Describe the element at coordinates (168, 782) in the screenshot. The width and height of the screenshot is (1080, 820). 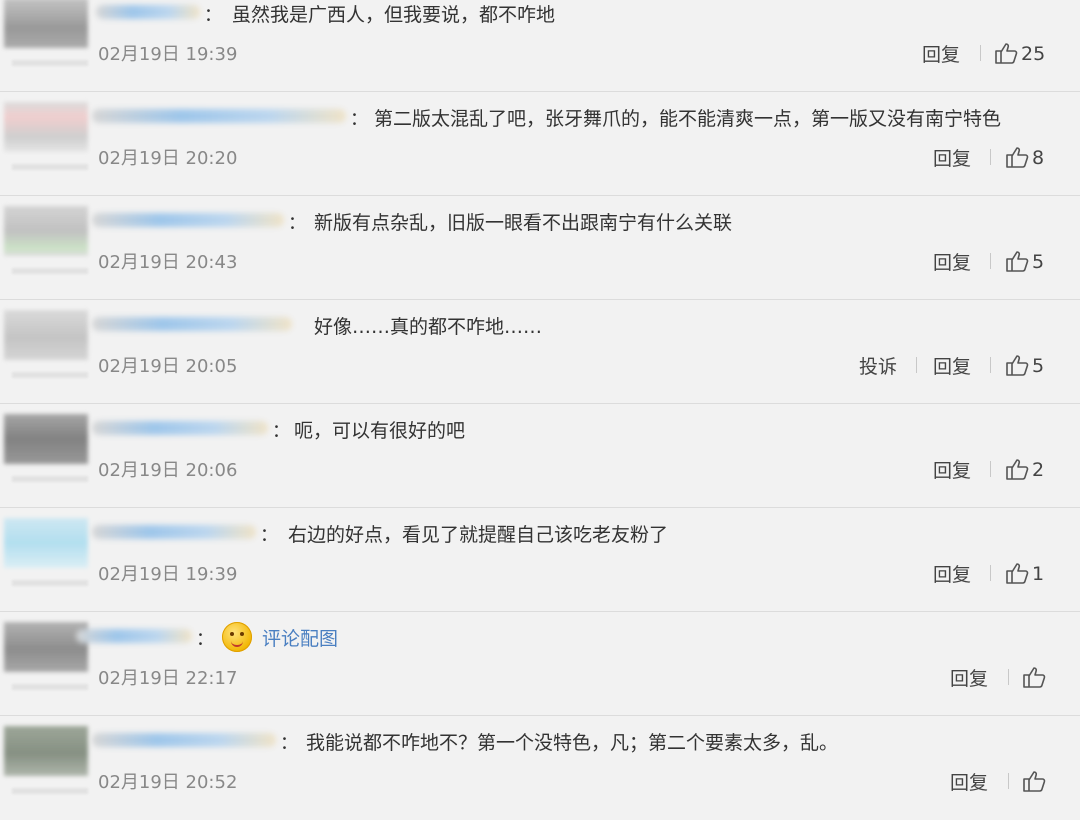
I see `comment-time: 02月19日 20:52` at that location.